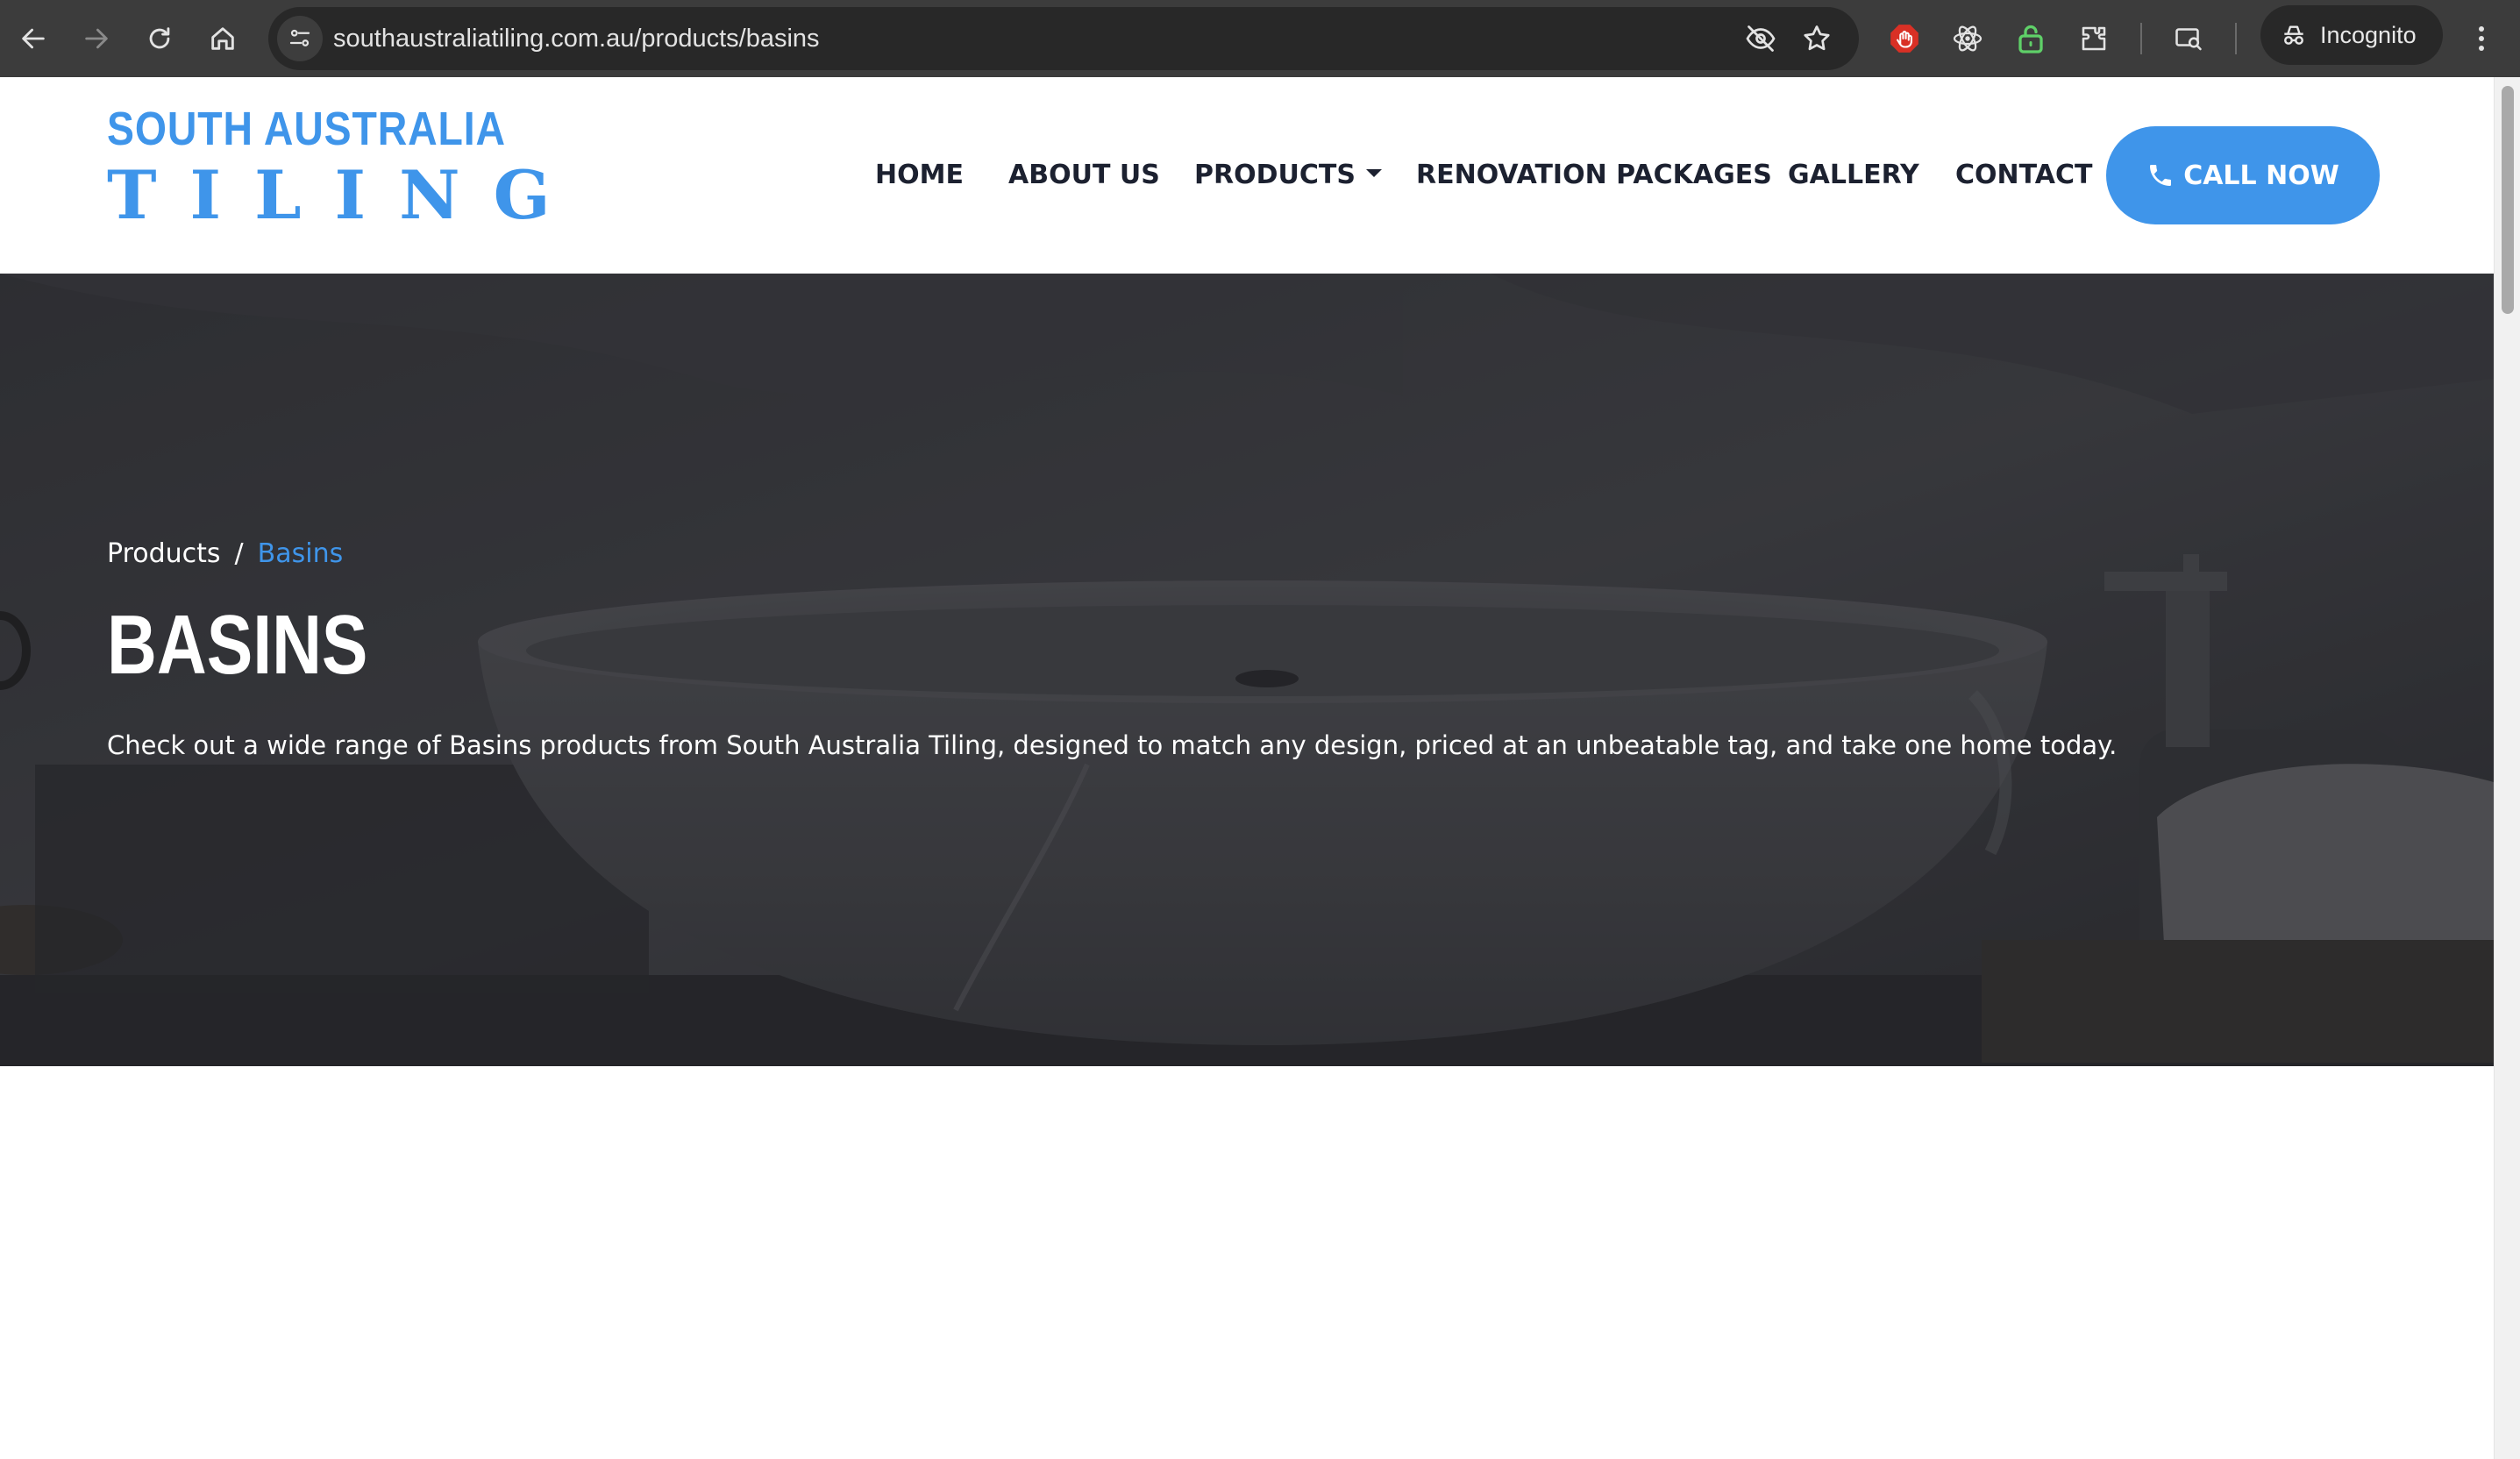 The width and height of the screenshot is (2520, 1459). I want to click on page-title: BASINS, so click(237, 645).